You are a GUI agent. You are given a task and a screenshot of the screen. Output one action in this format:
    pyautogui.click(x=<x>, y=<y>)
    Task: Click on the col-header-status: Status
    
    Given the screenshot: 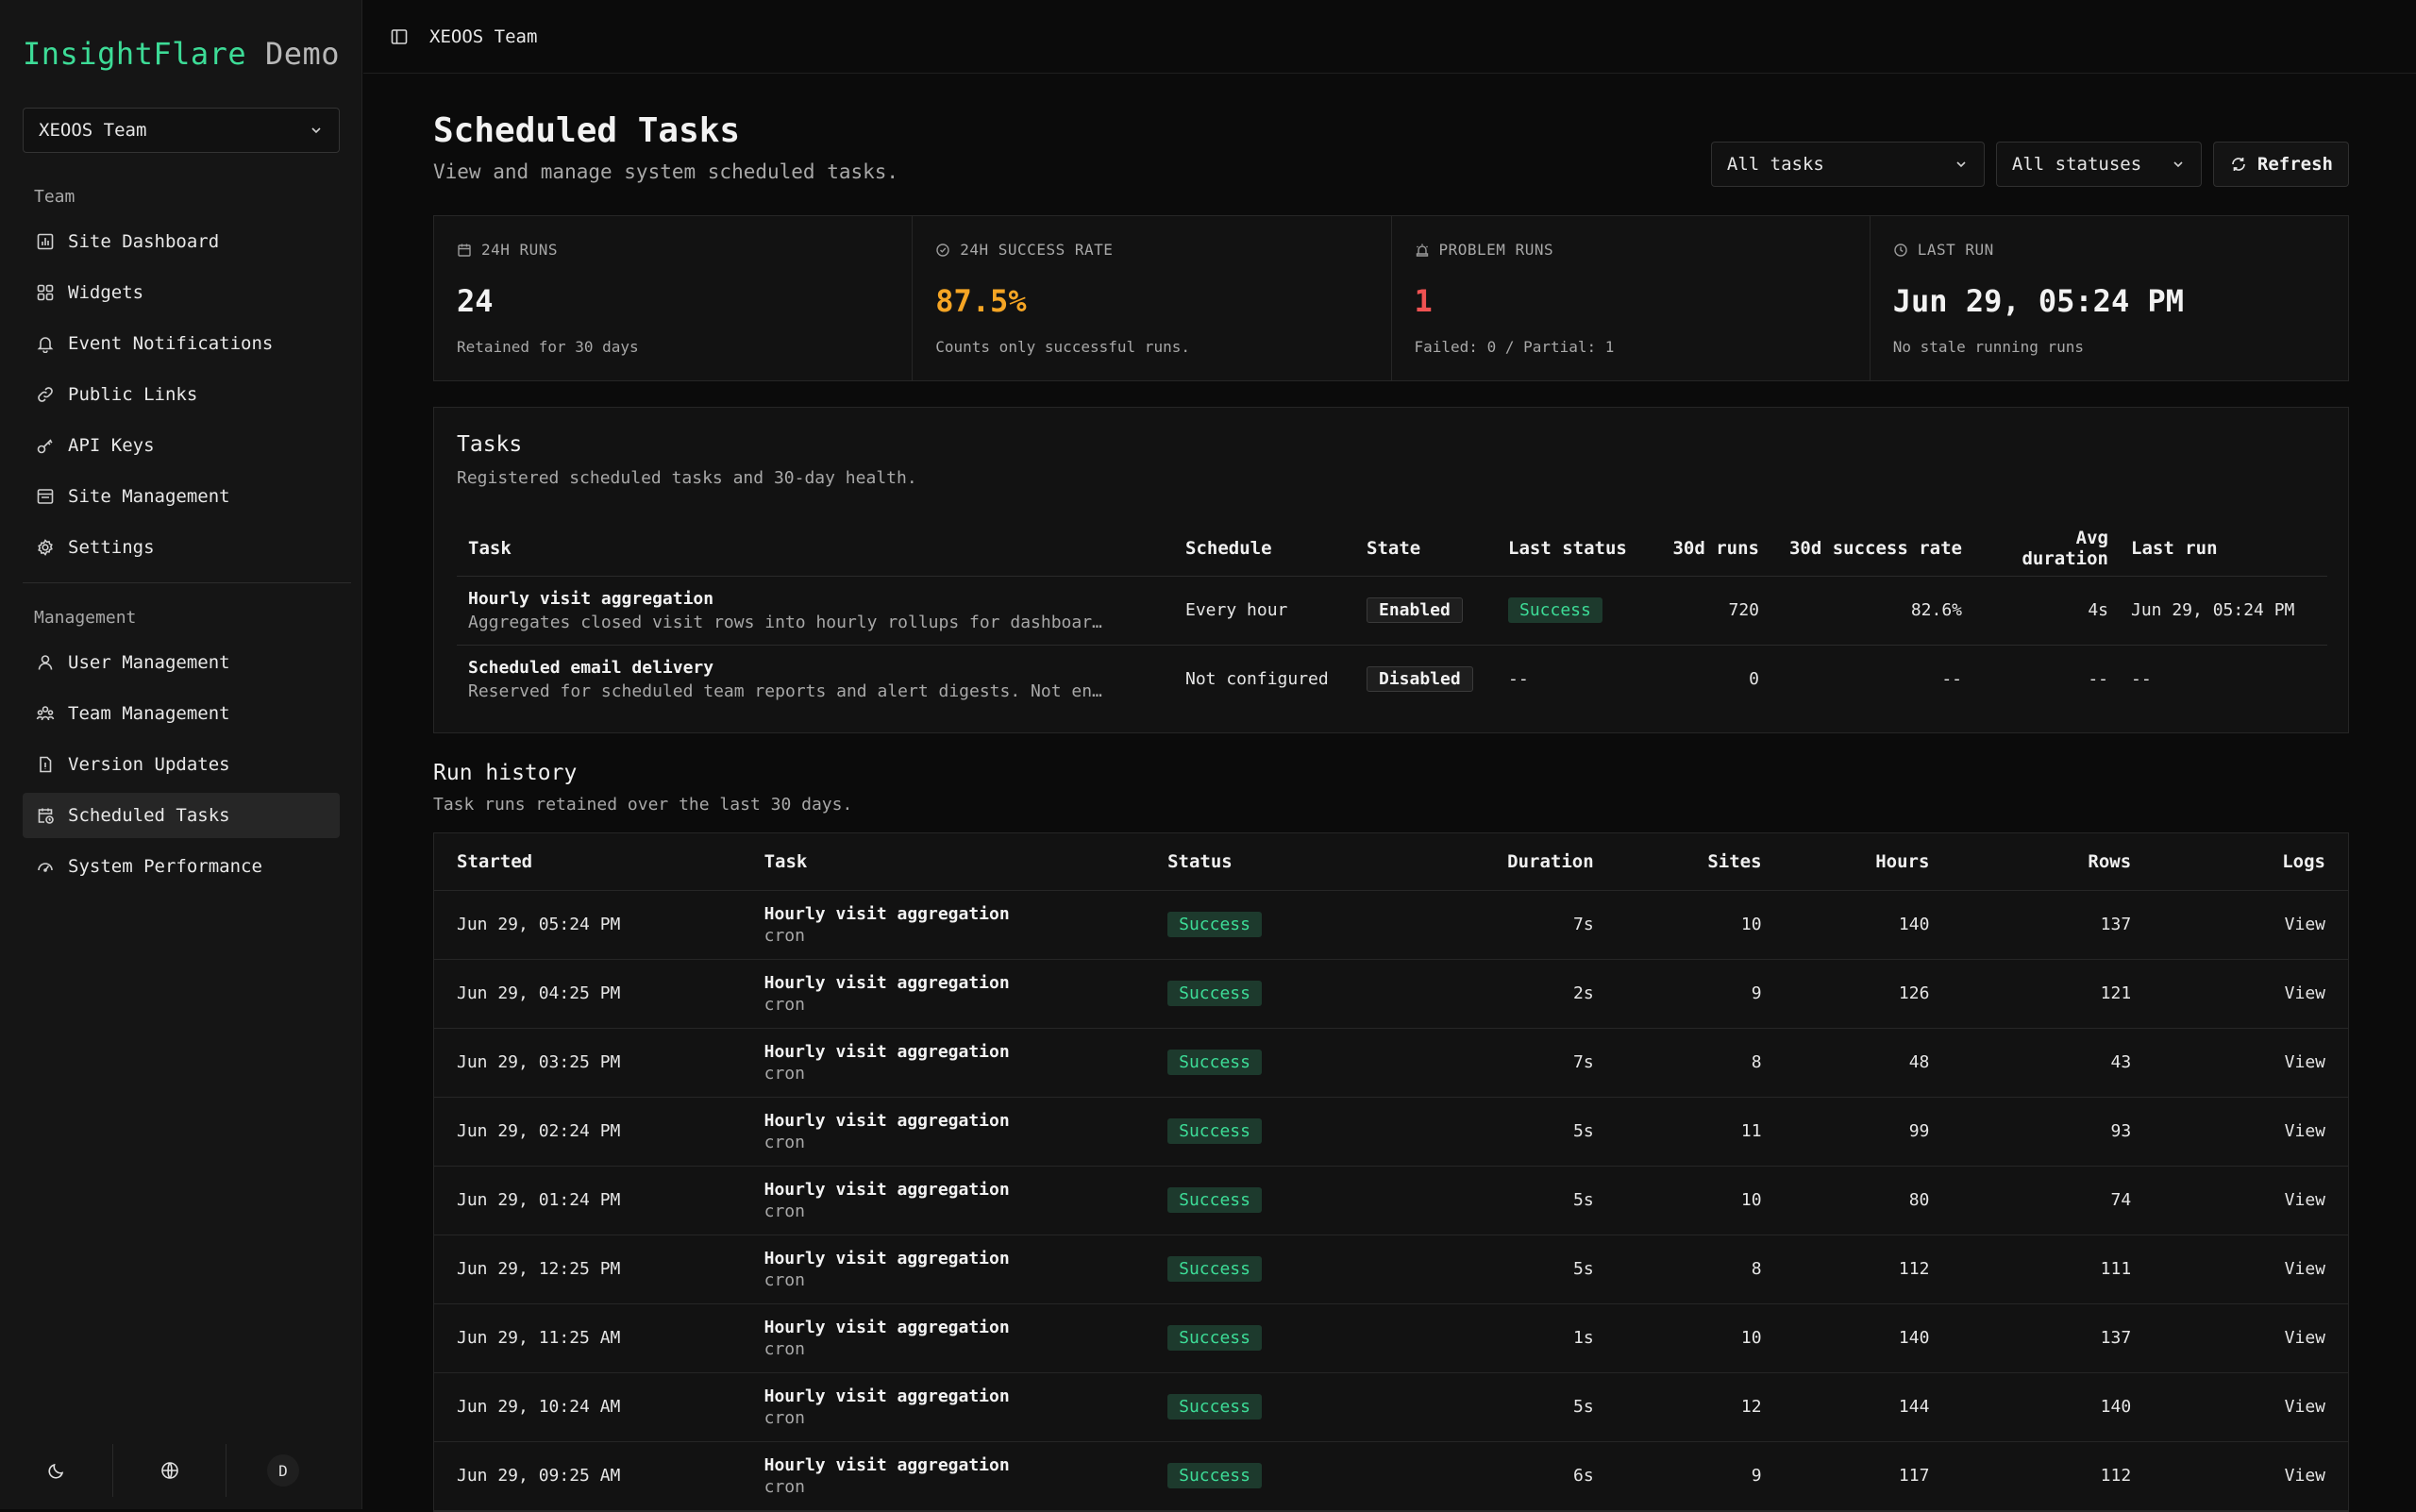 What is the action you would take?
    pyautogui.click(x=1267, y=862)
    